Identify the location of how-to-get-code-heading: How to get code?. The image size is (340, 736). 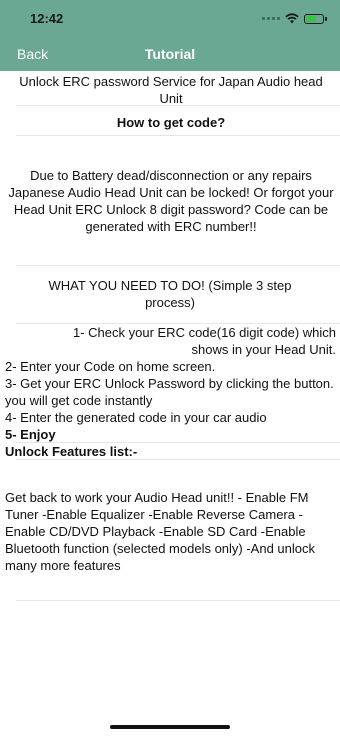
(171, 122).